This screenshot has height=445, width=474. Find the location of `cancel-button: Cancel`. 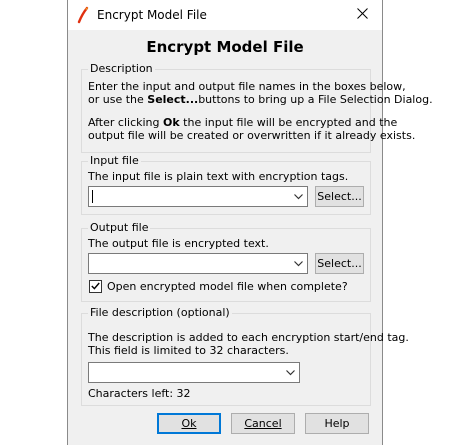

cancel-button: Cancel is located at coordinates (263, 423).